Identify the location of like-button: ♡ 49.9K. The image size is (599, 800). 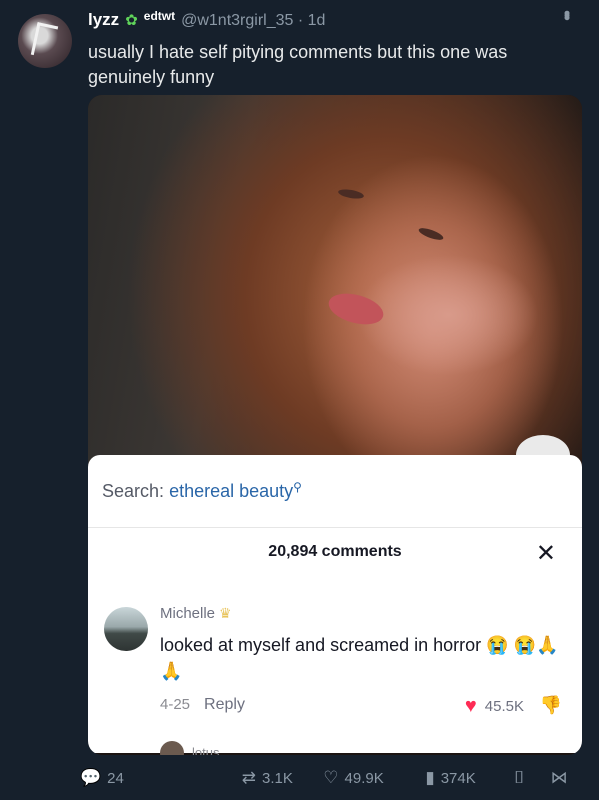
(374, 778).